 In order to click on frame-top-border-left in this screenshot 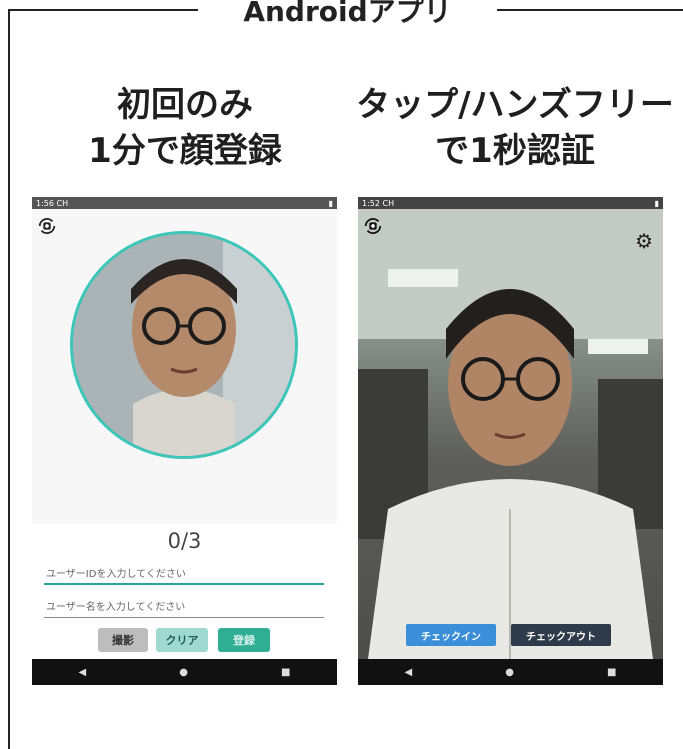, I will do `click(103, 10)`.